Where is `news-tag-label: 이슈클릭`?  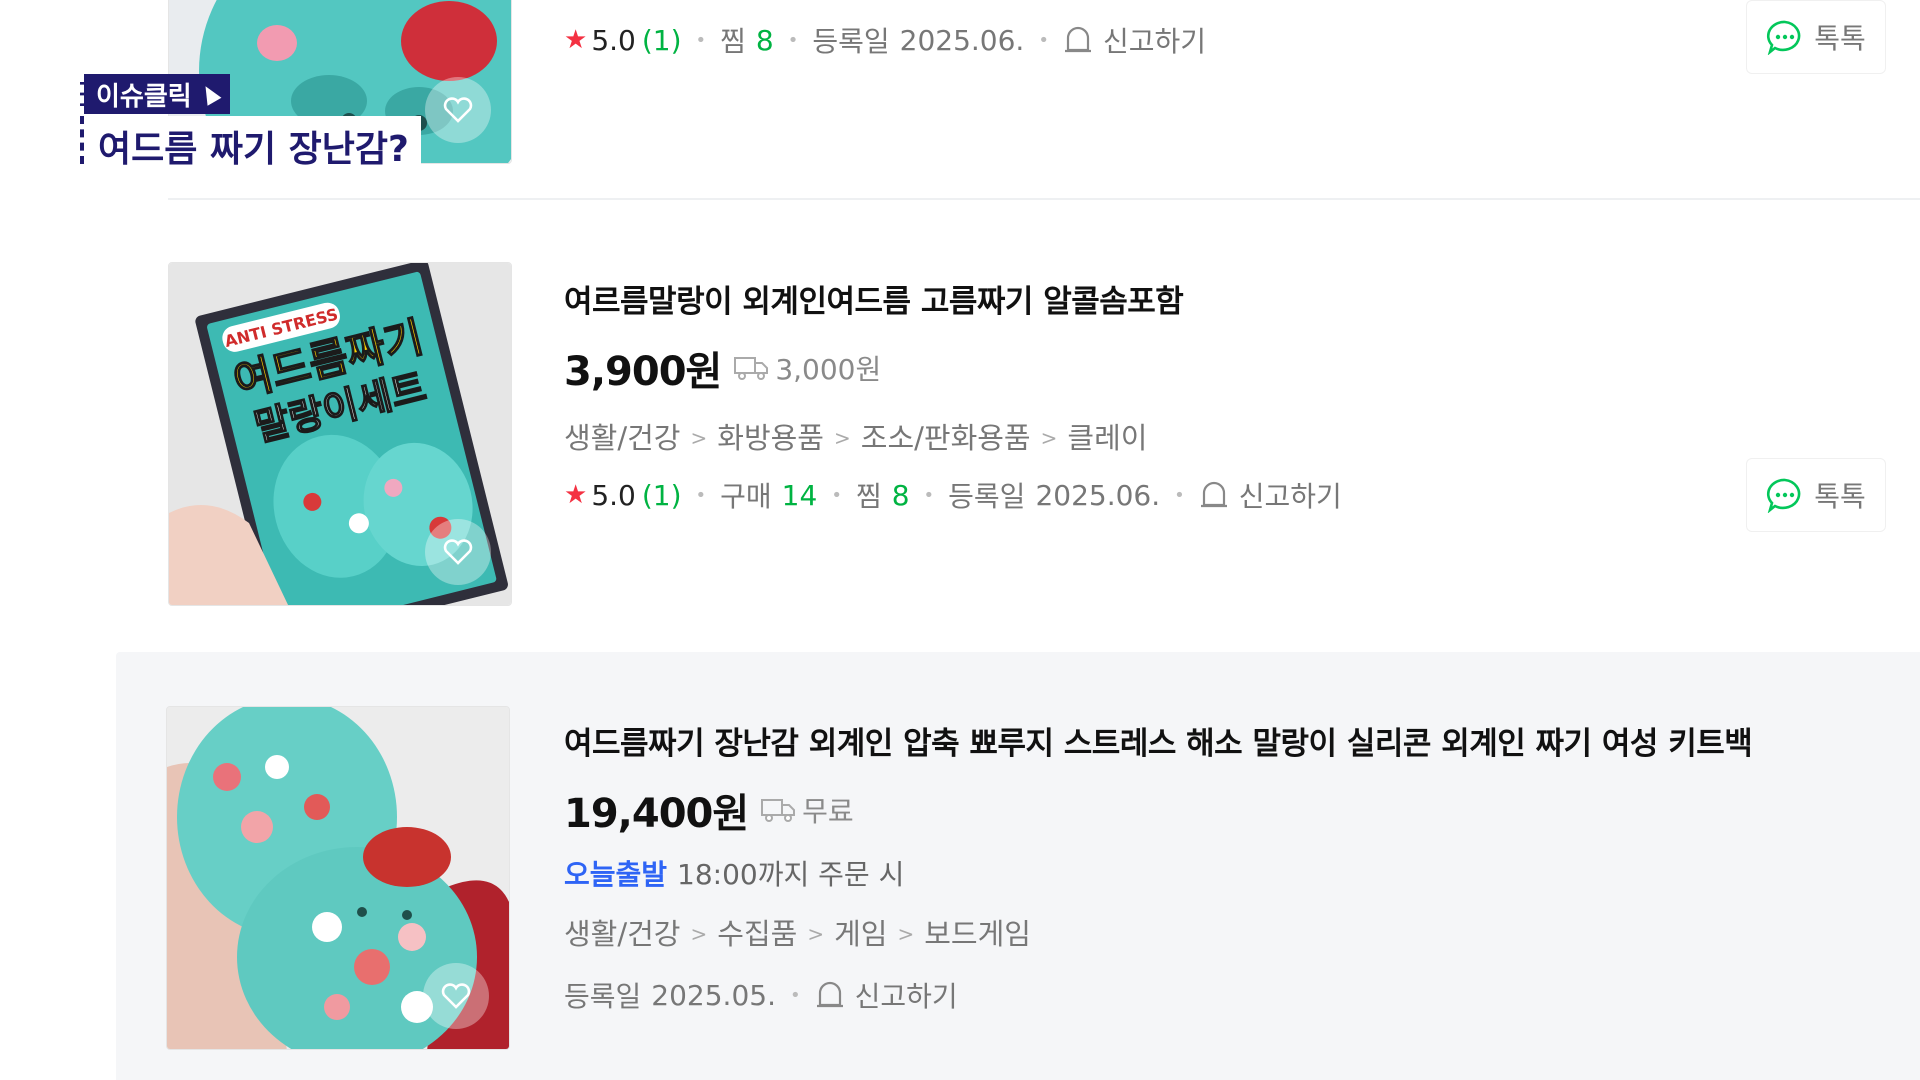 news-tag-label: 이슈클릭 is located at coordinates (144, 96).